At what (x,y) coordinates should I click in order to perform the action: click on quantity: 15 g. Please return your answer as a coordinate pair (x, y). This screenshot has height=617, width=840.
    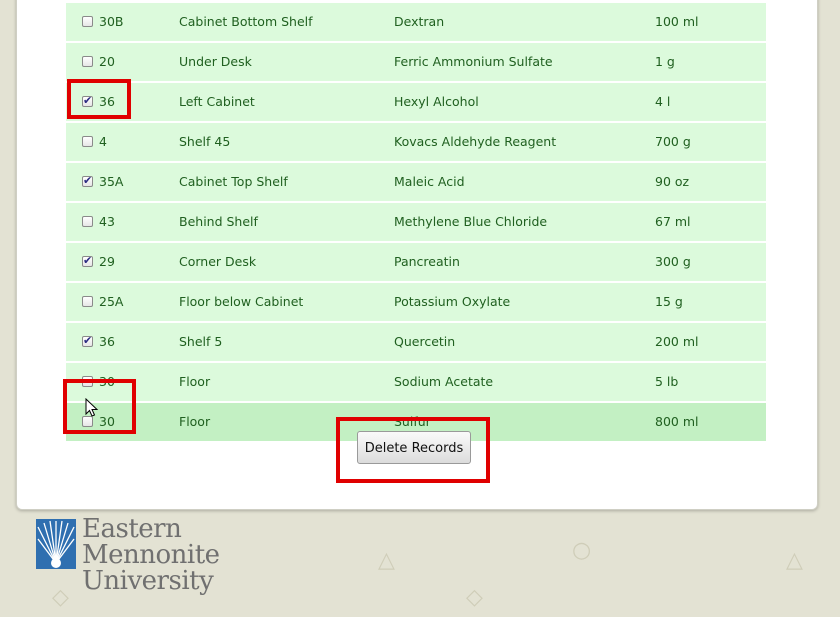
    Looking at the image, I should click on (669, 301).